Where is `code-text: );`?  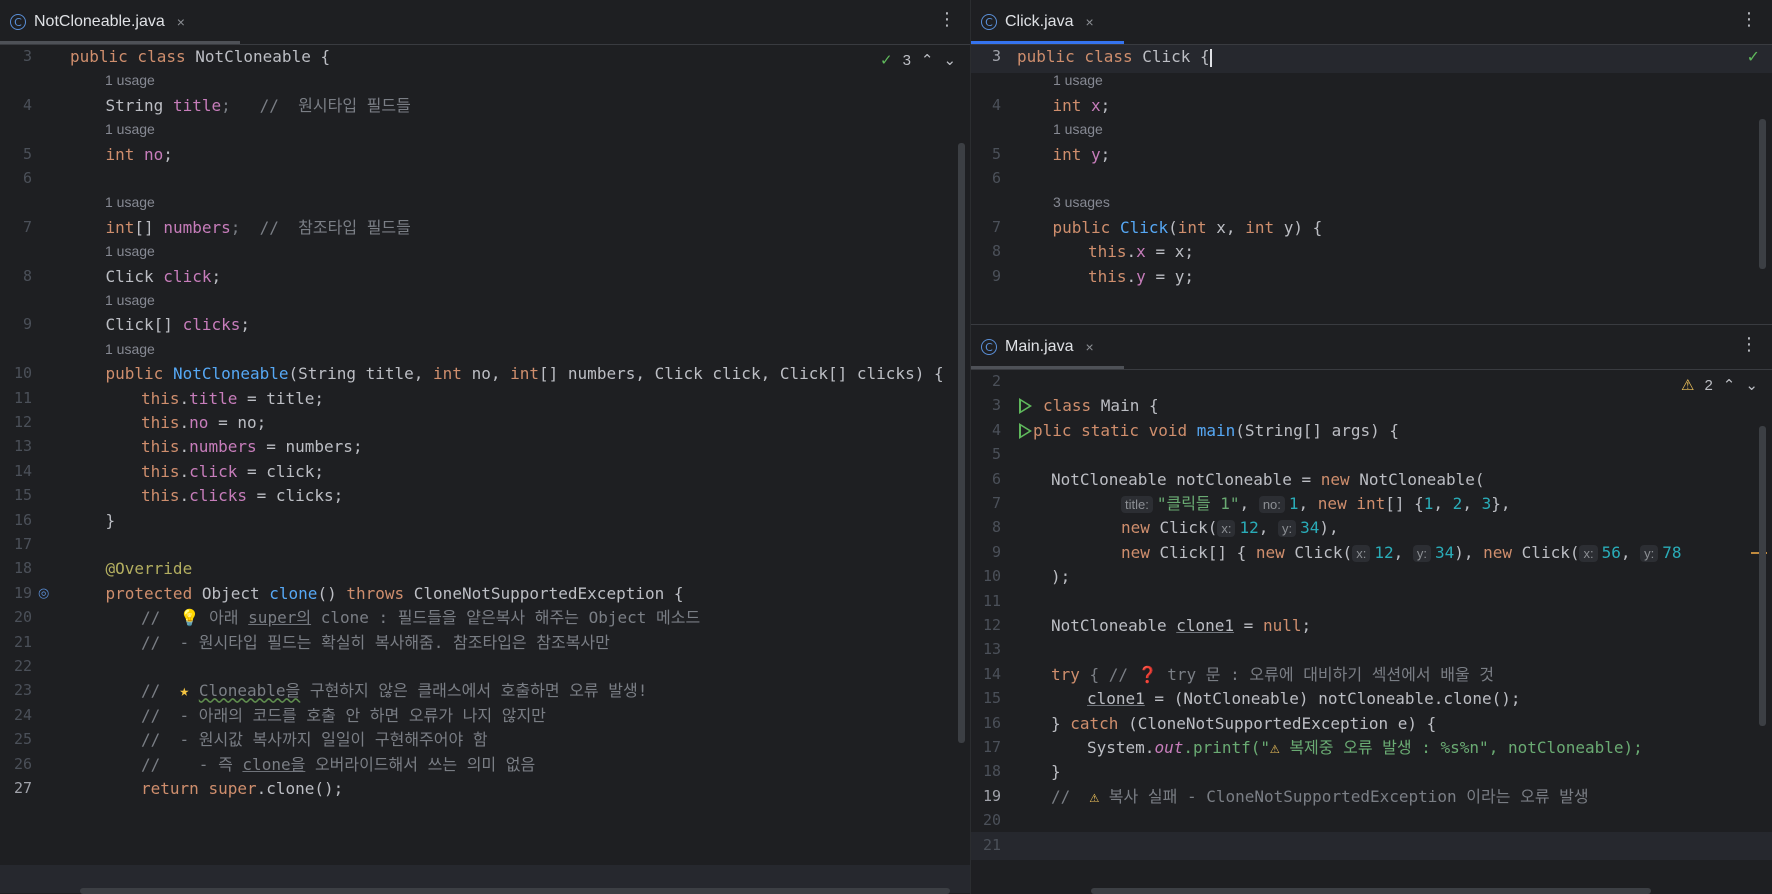 code-text: ); is located at coordinates (1060, 577).